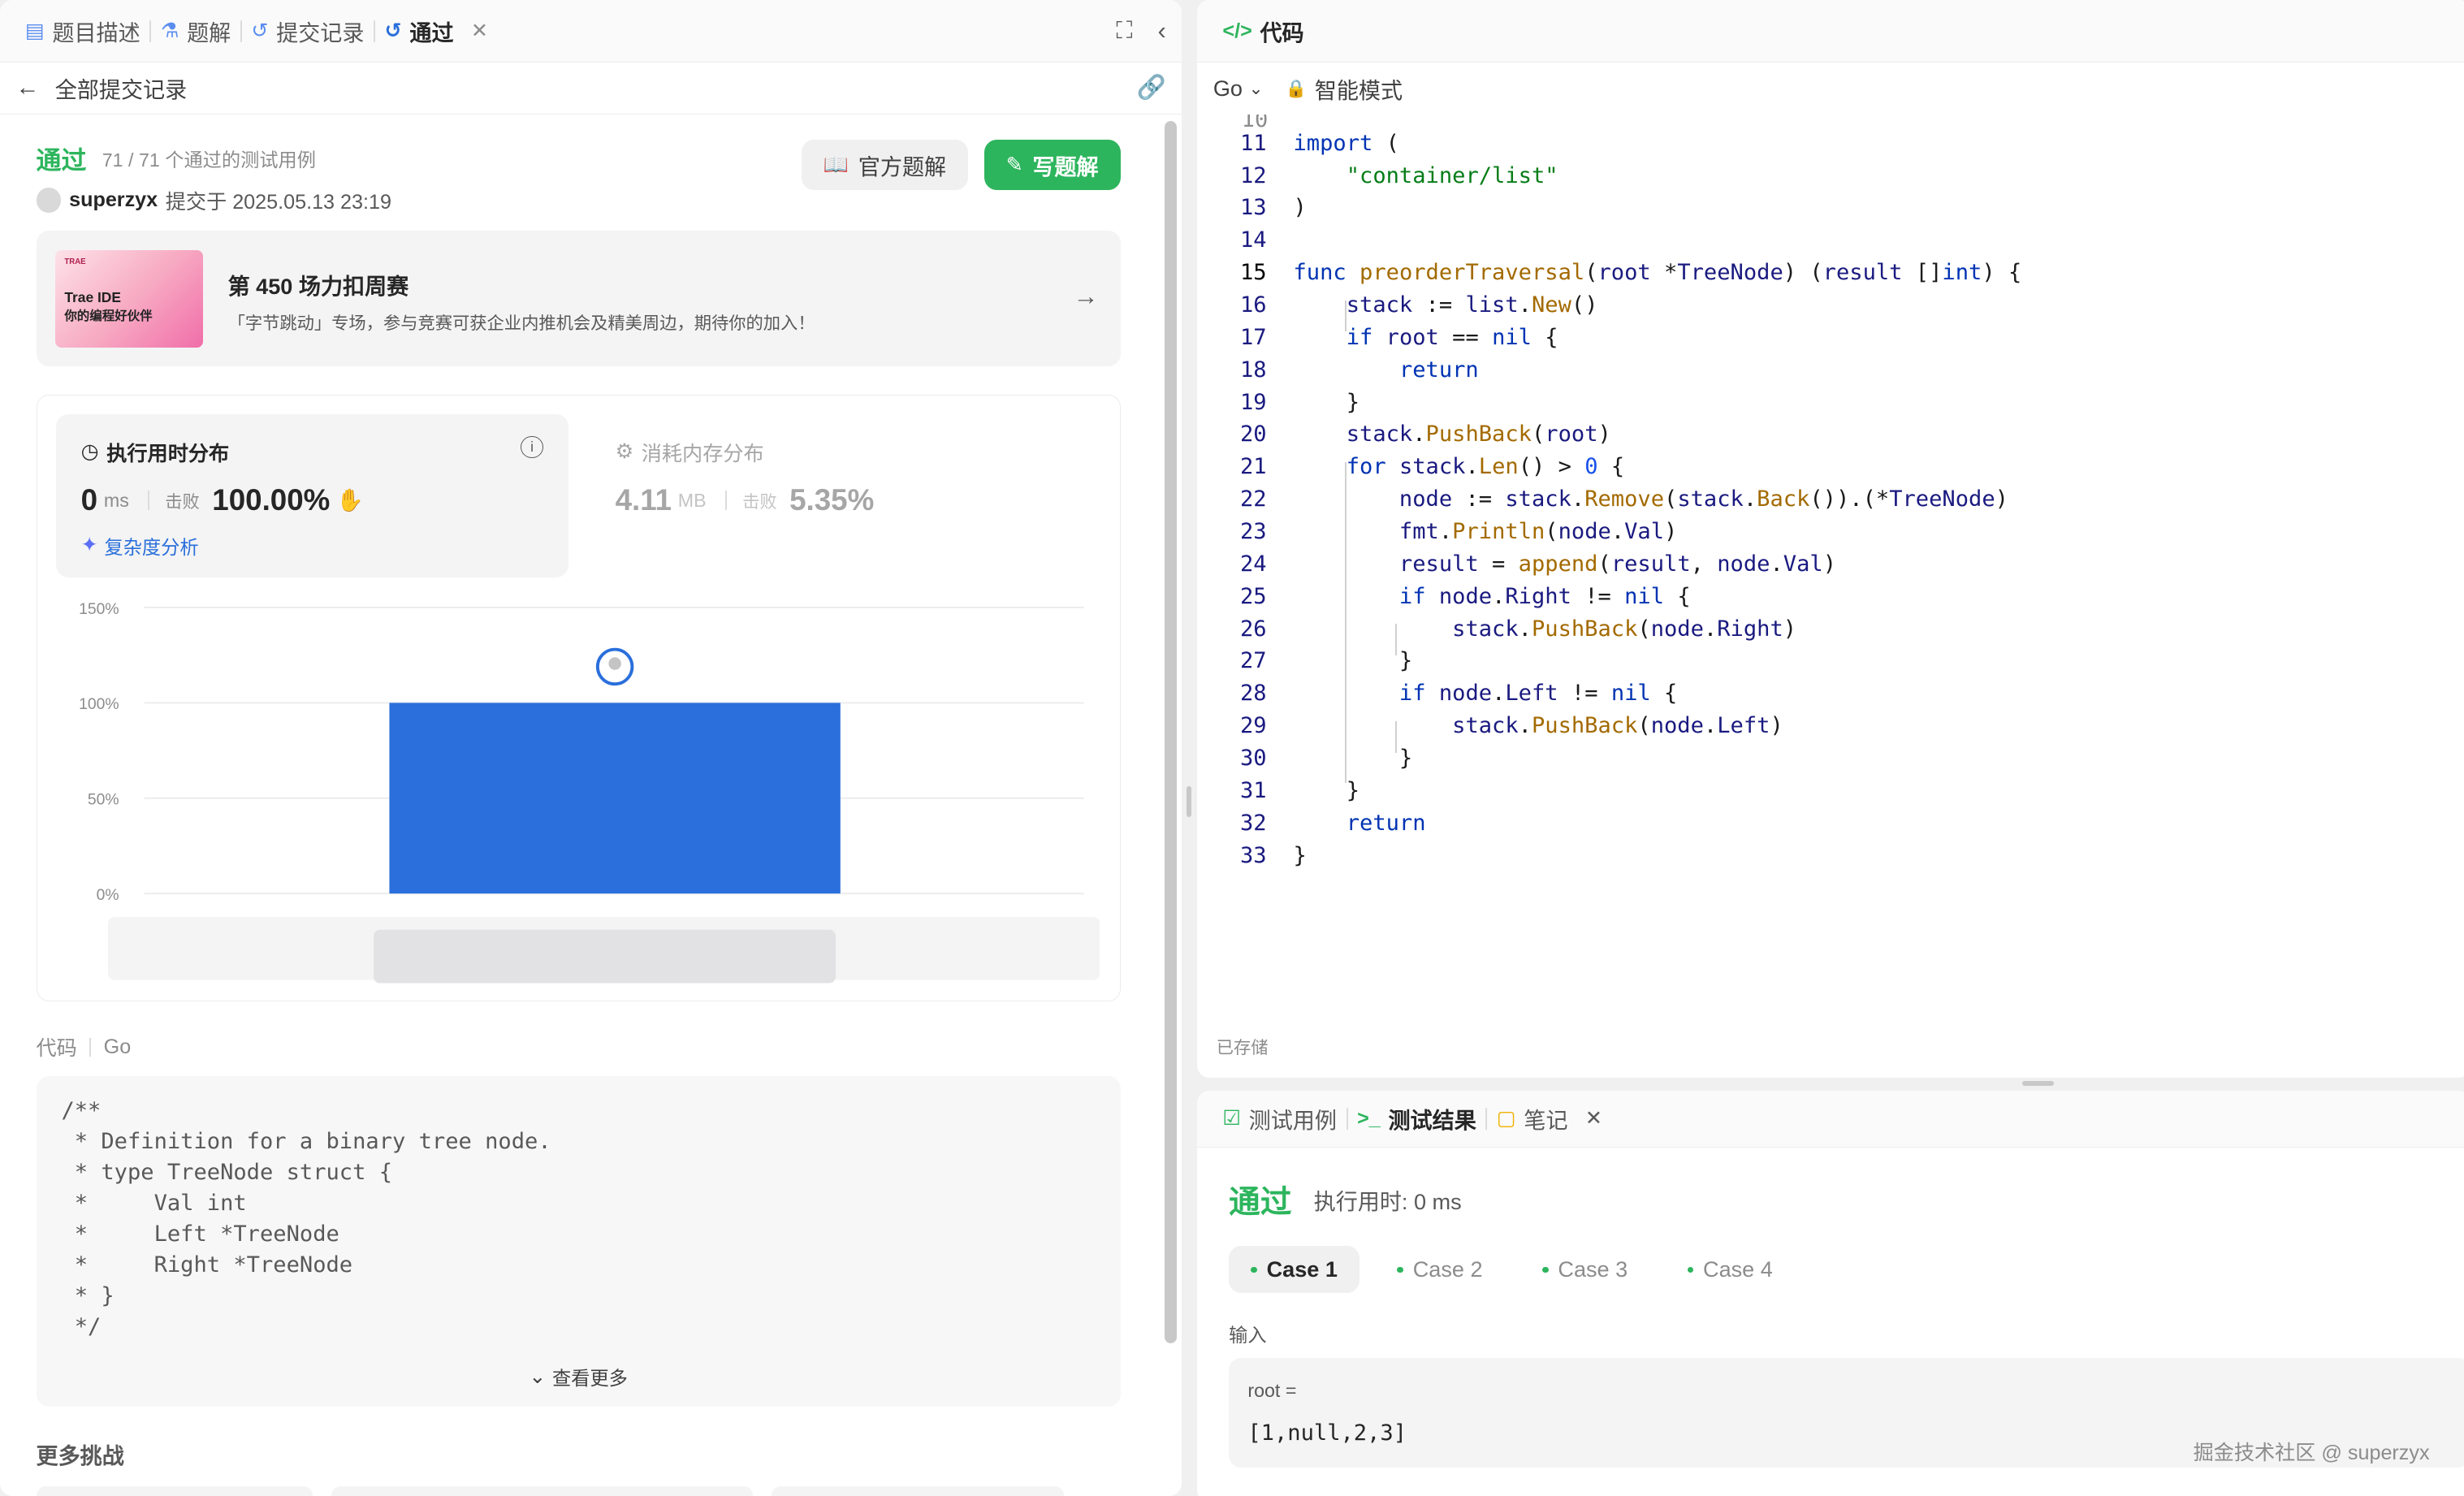  I want to click on smart-mode-label: 智能模式, so click(1358, 90).